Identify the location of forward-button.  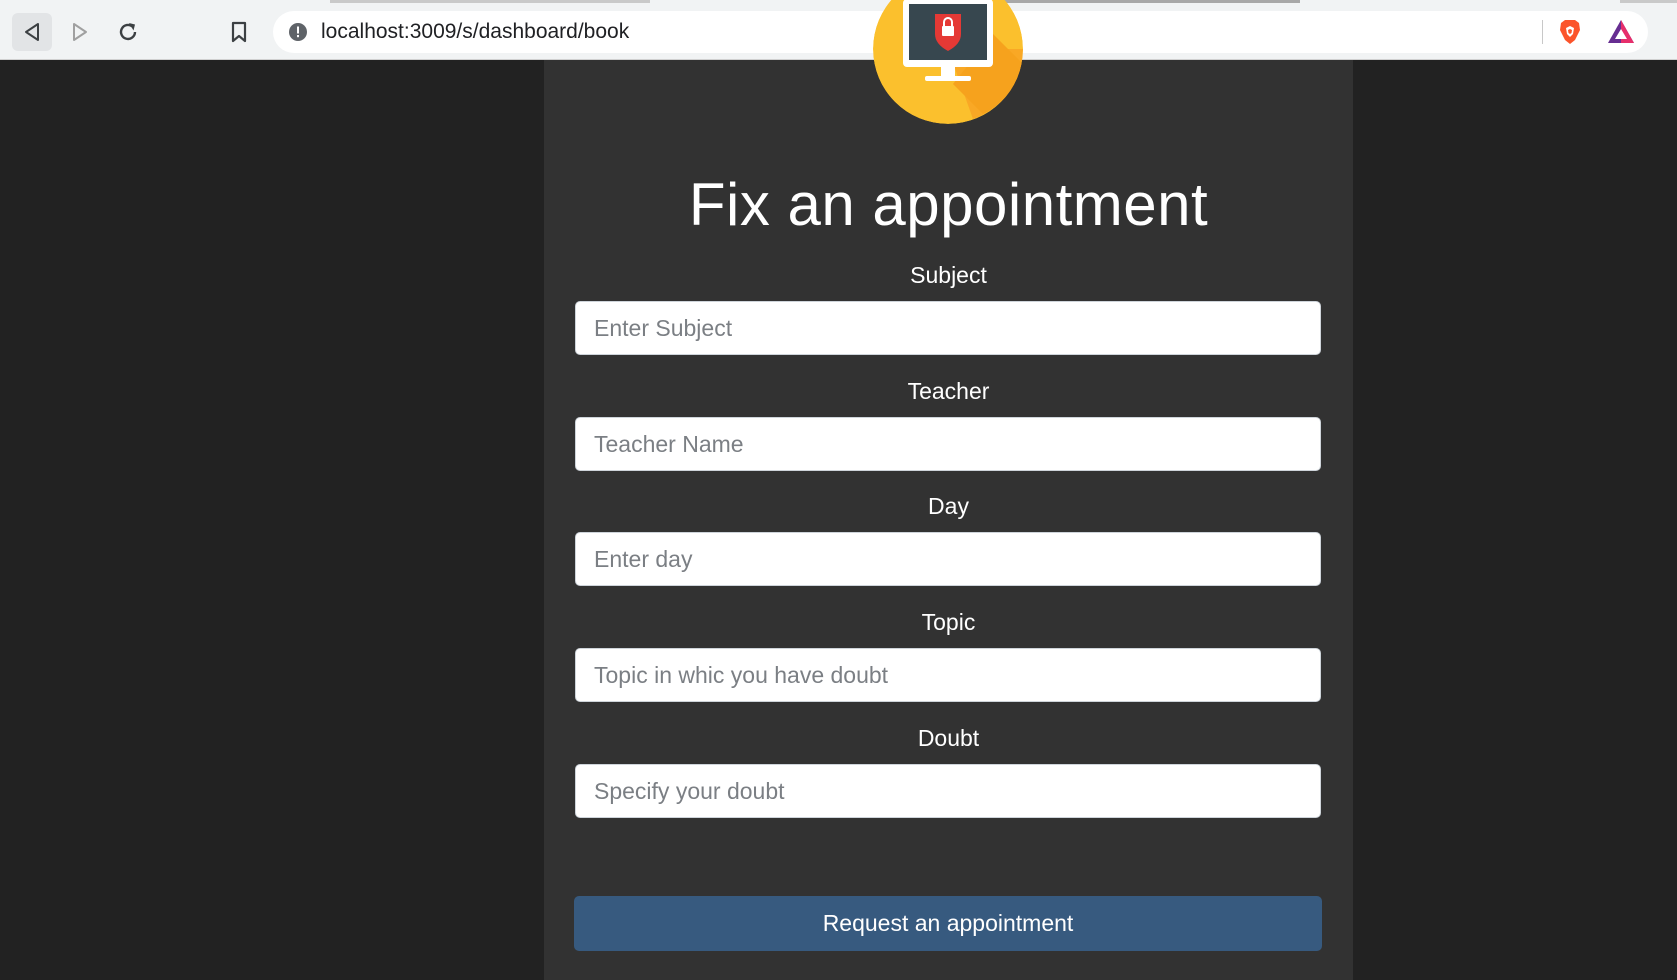
(80, 32).